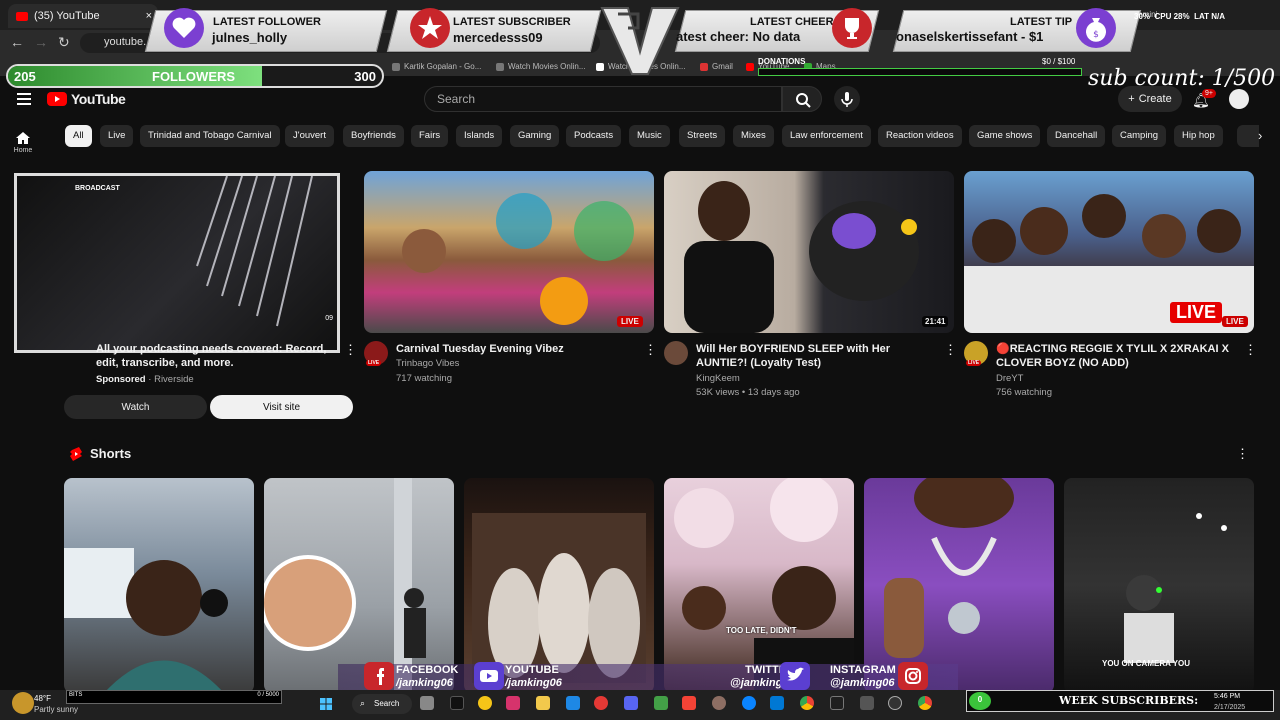  I want to click on ad-more-icon: ⋮, so click(350, 350).